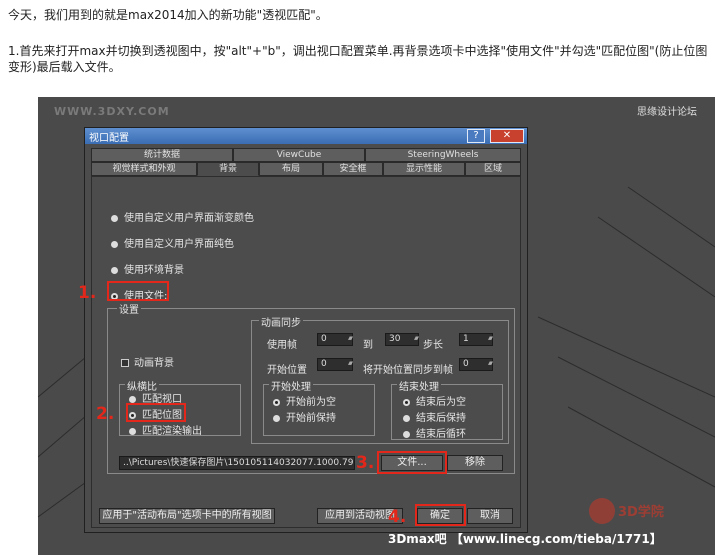 This screenshot has height=555, width=715. Describe the element at coordinates (412, 462) in the screenshot. I see `highlight-files-button` at that location.